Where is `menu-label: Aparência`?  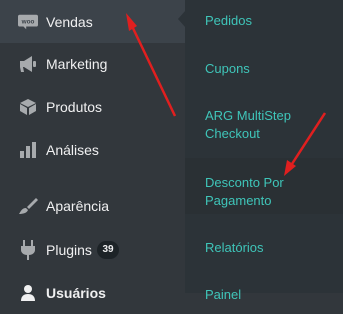
menu-label: Aparência is located at coordinates (78, 205).